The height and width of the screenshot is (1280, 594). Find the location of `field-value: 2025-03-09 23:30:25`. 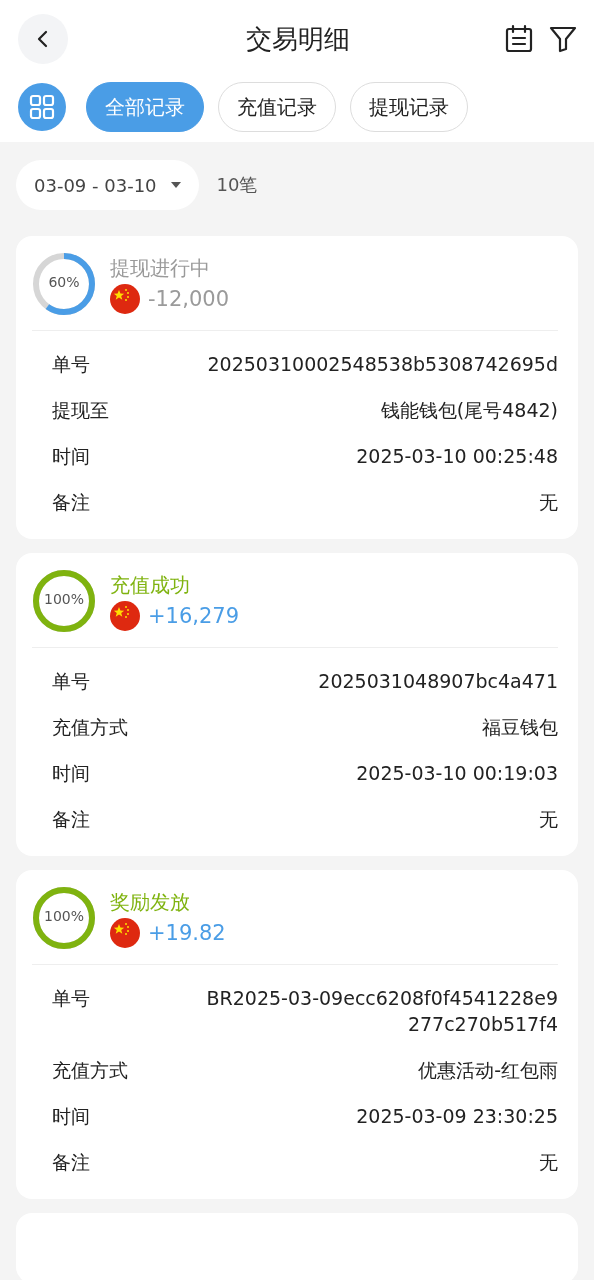

field-value: 2025-03-09 23:30:25 is located at coordinates (457, 1116).